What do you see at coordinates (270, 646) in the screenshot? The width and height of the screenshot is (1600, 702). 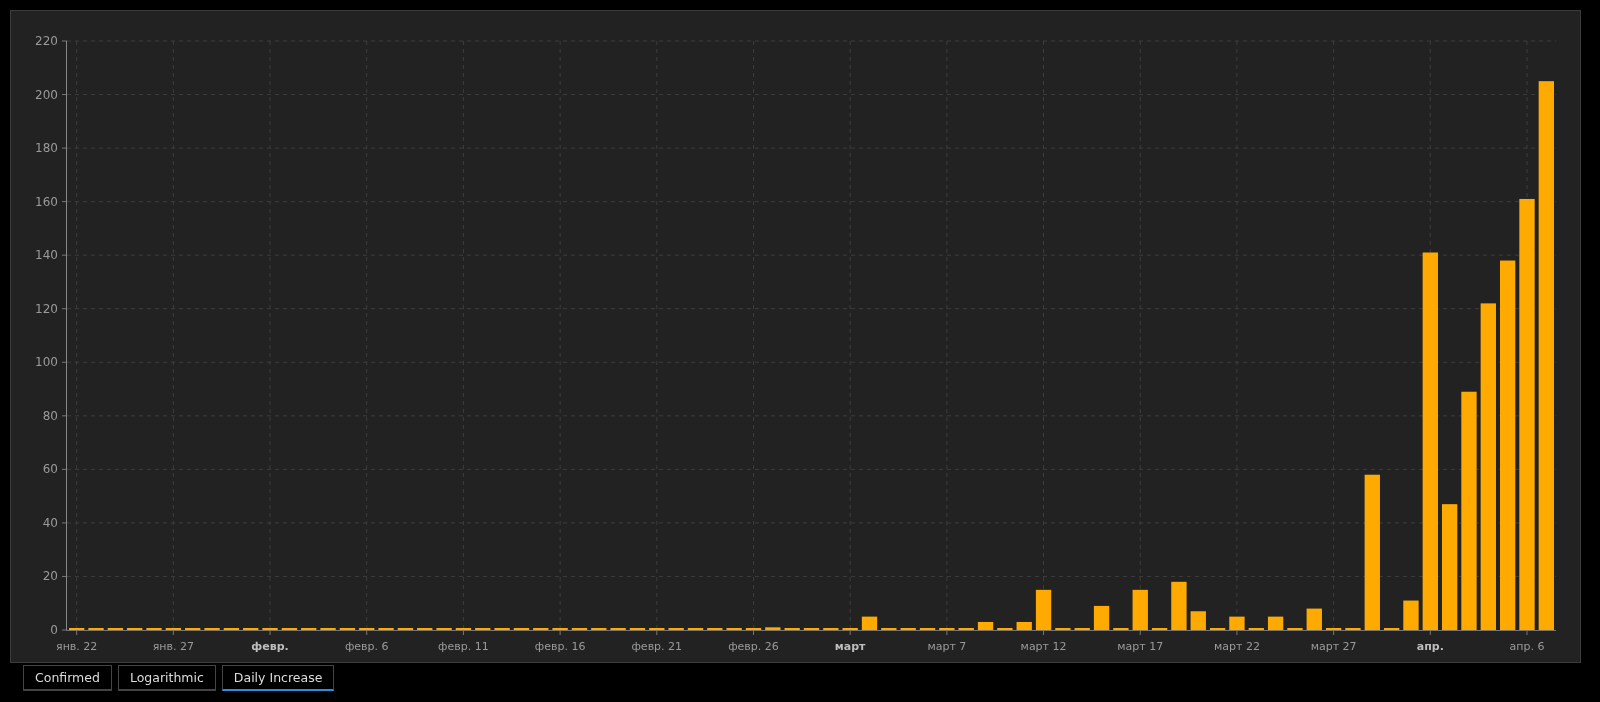 I see `tick-label: февр.` at bounding box center [270, 646].